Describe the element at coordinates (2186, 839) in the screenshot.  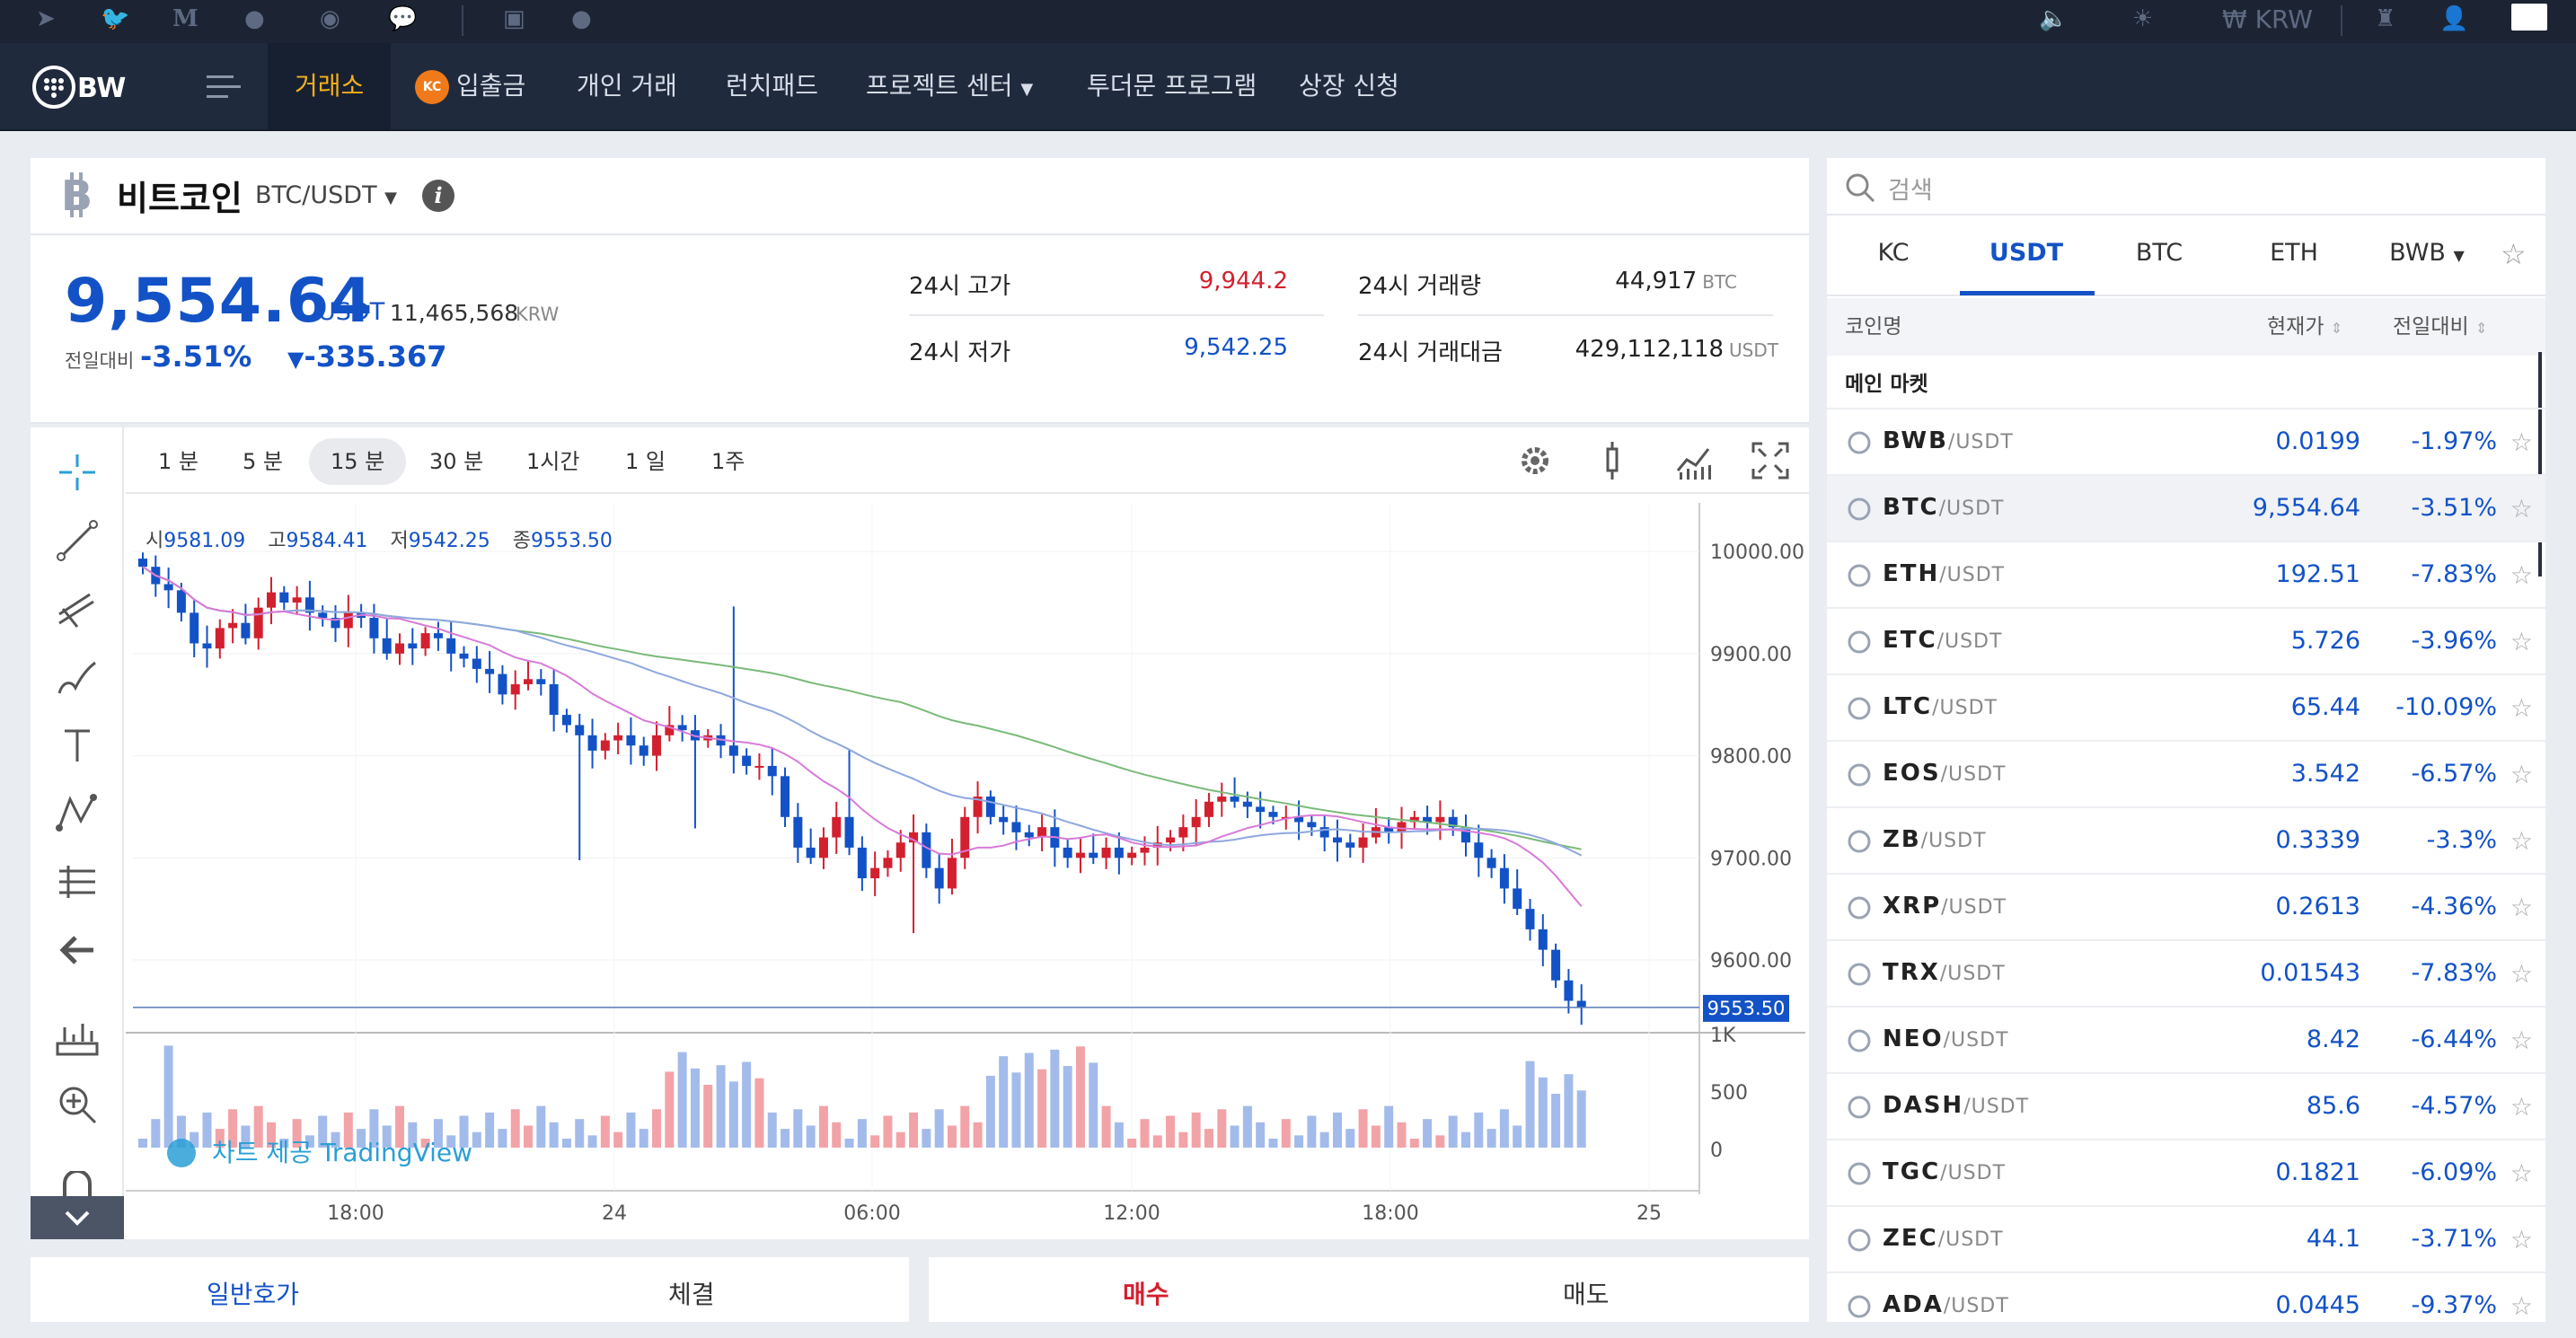
I see `market-row: ZB/USDT 0.3339 -3.3% ☆` at that location.